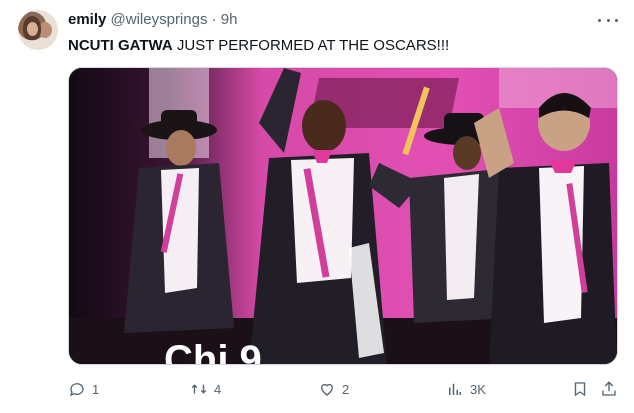 The height and width of the screenshot is (413, 634). I want to click on retweet-button: 4, so click(205, 389).